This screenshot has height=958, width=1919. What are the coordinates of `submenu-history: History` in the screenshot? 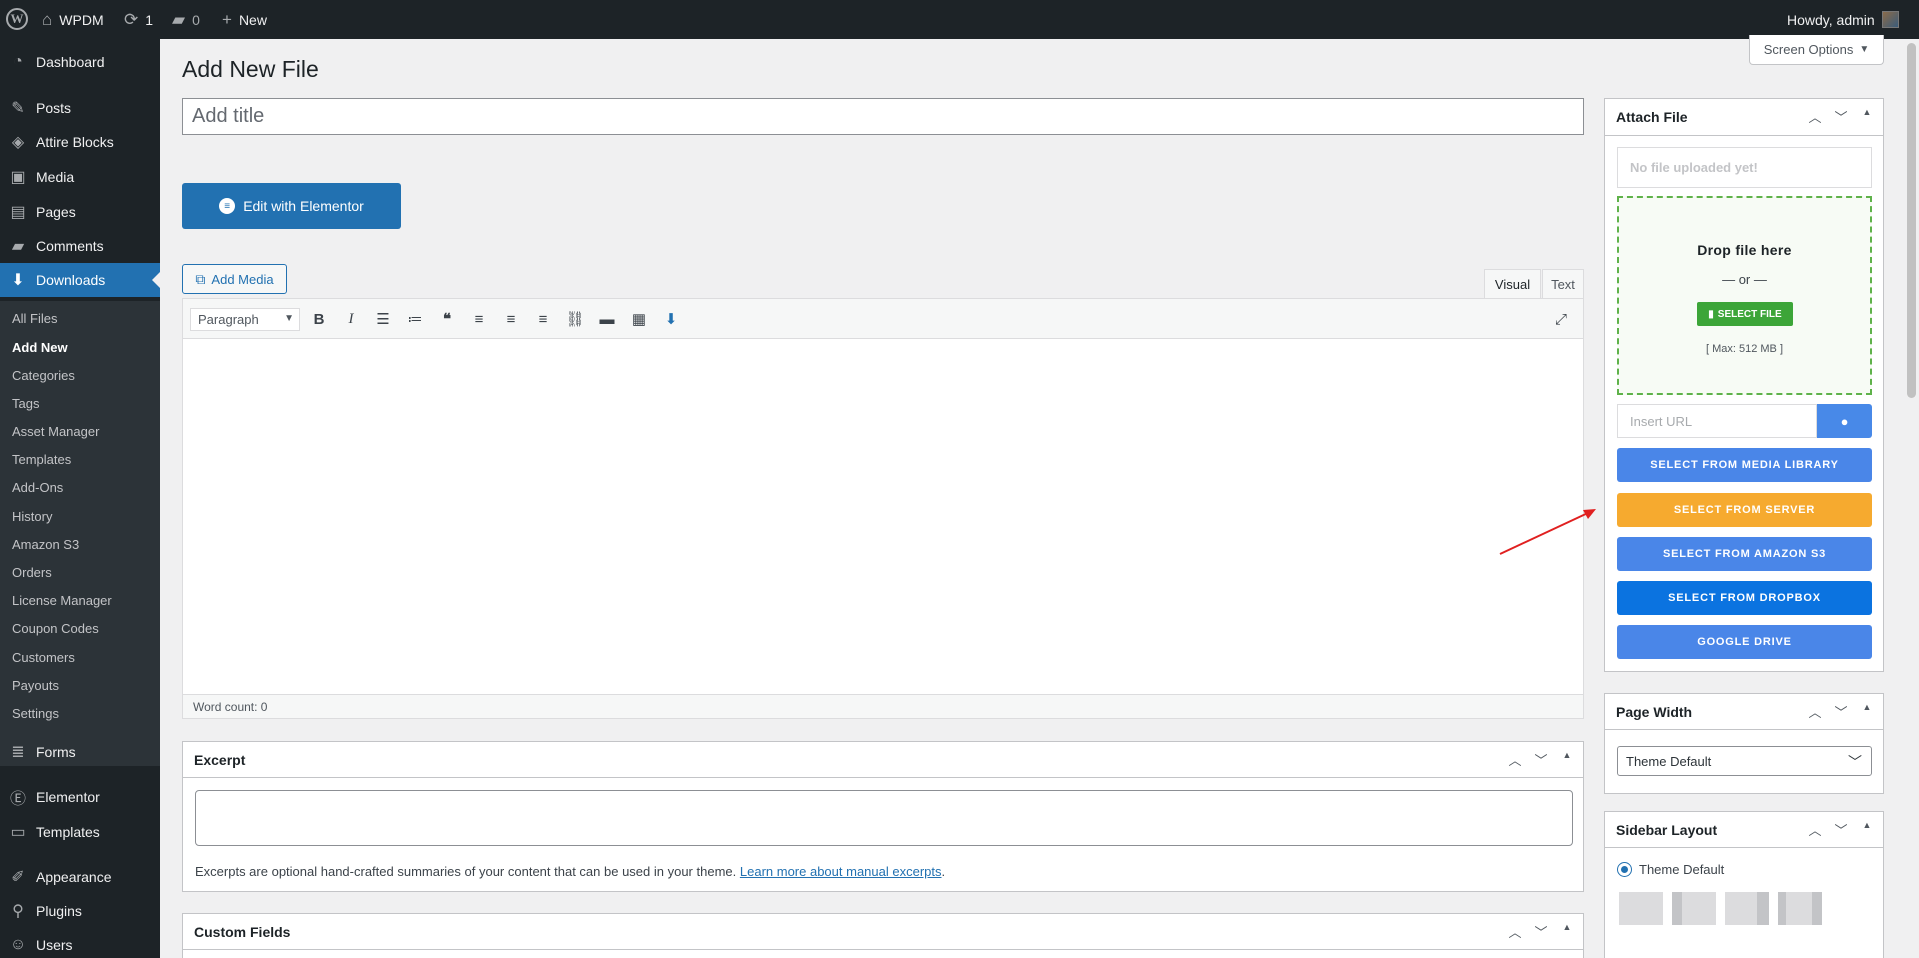 It's located at (32, 516).